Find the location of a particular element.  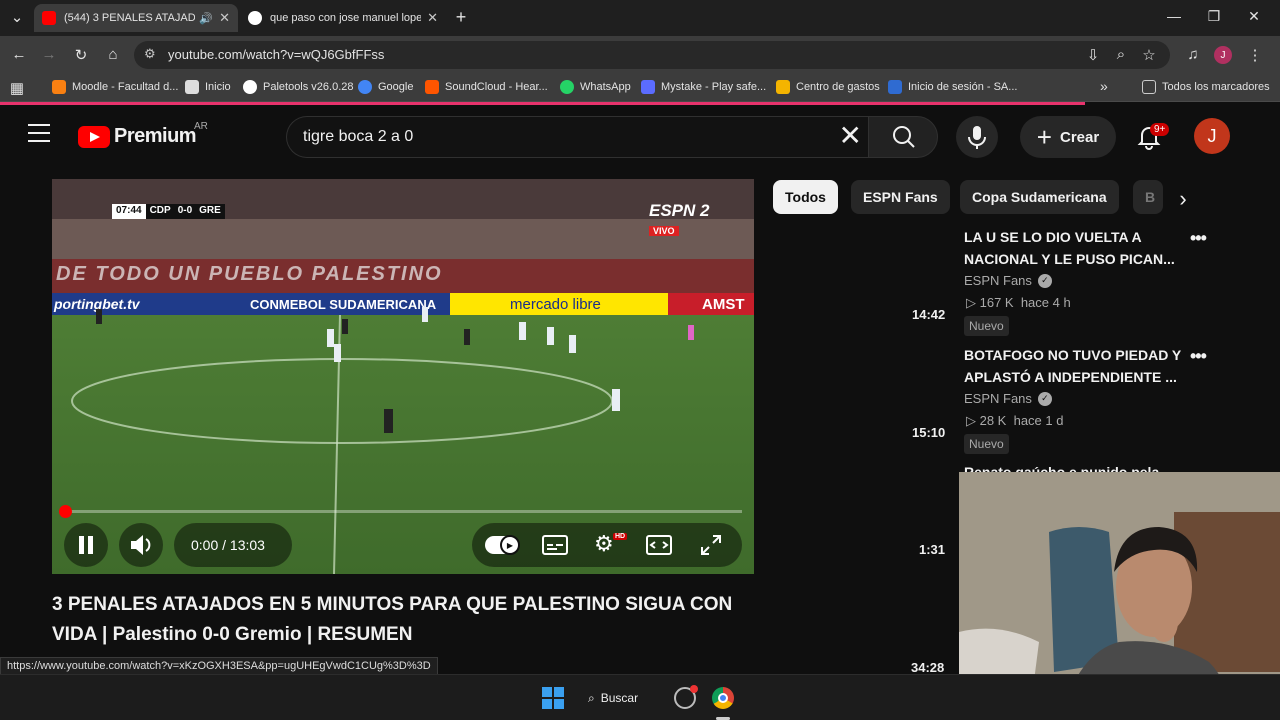

seek-bar is located at coordinates (403, 511).